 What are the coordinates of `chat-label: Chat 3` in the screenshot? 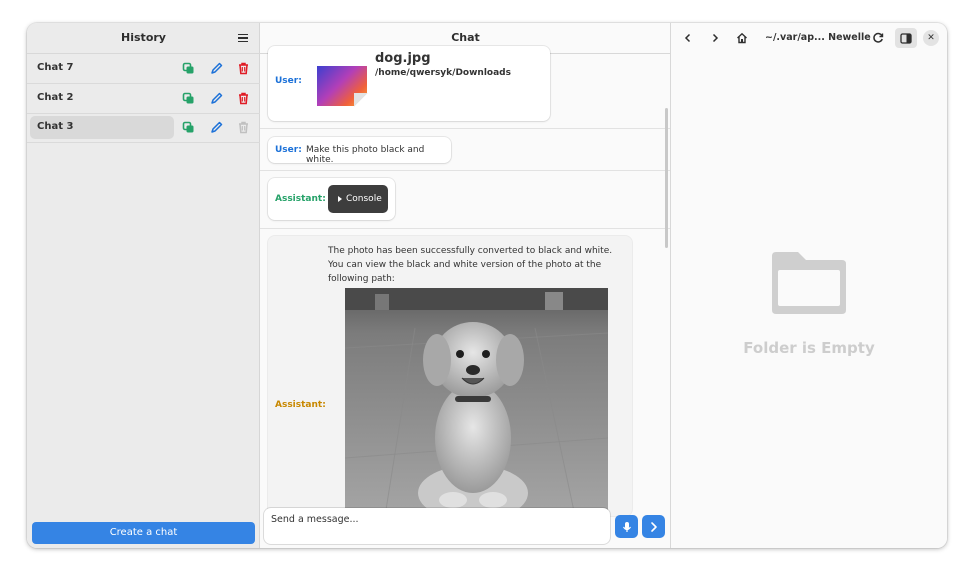 It's located at (55, 126).